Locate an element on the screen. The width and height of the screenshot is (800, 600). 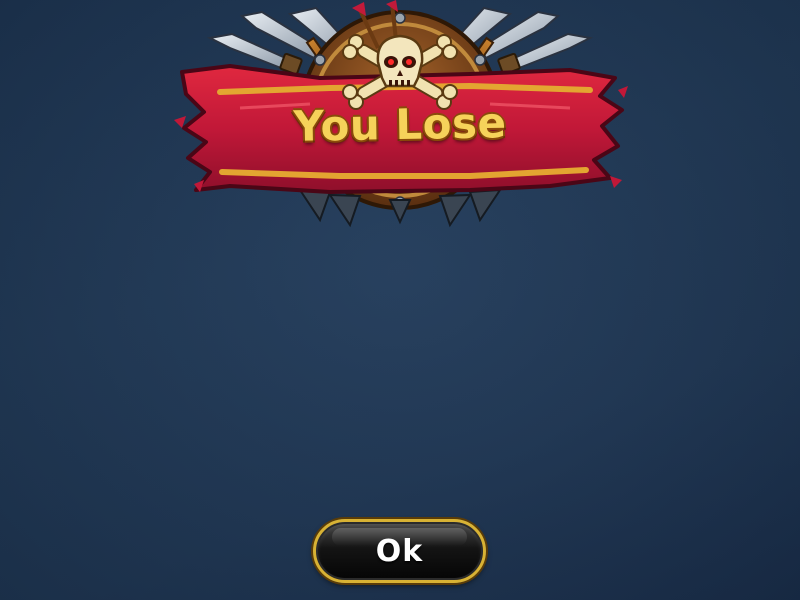
result-title: You Lose is located at coordinates (400, 124).